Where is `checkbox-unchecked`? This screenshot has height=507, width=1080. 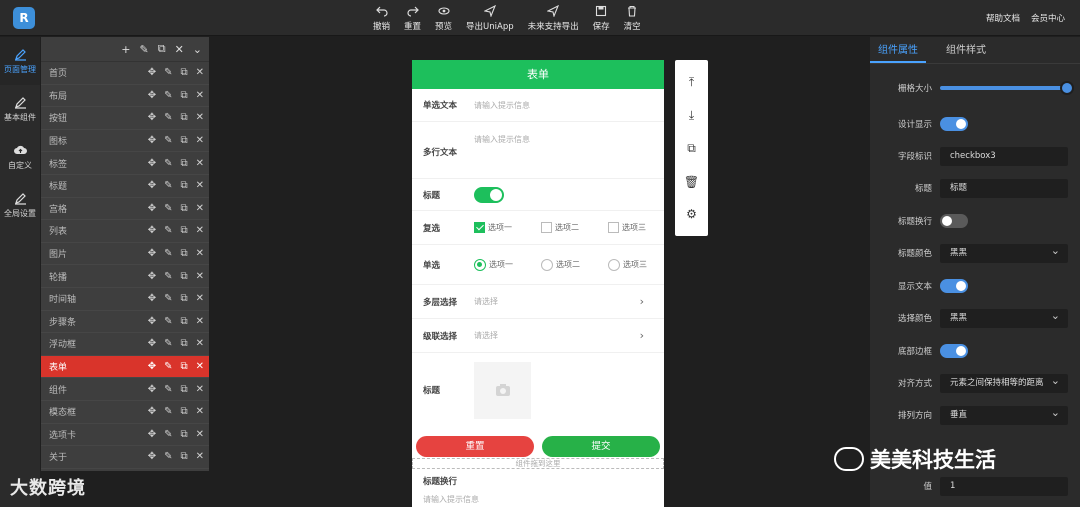
checkbox-unchecked is located at coordinates (546, 227).